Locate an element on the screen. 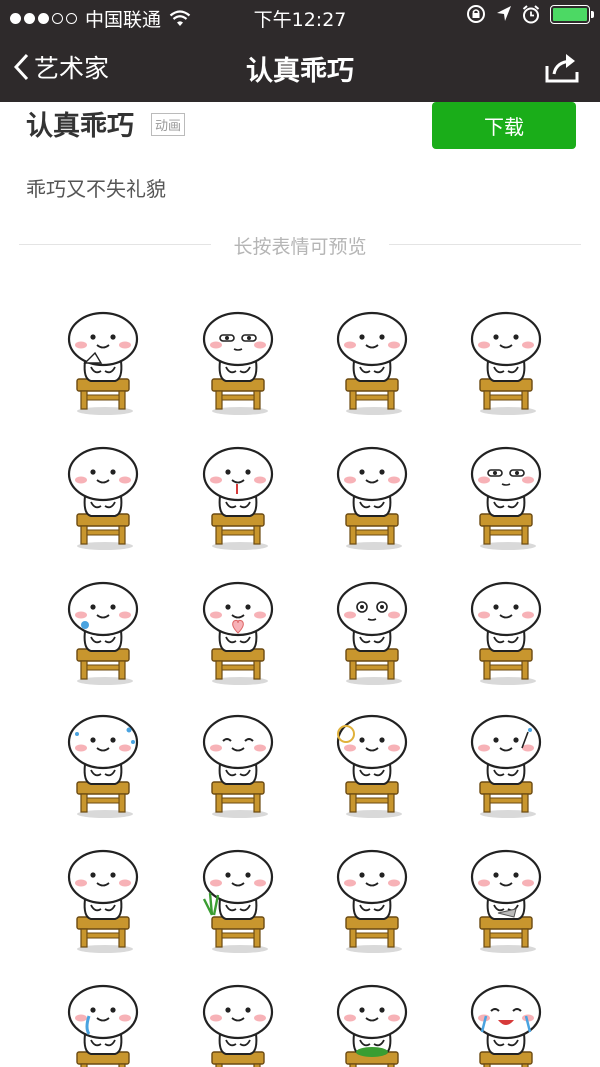 Image resolution: width=600 pixels, height=1067 pixels. sticker-typing is located at coordinates (508, 363).